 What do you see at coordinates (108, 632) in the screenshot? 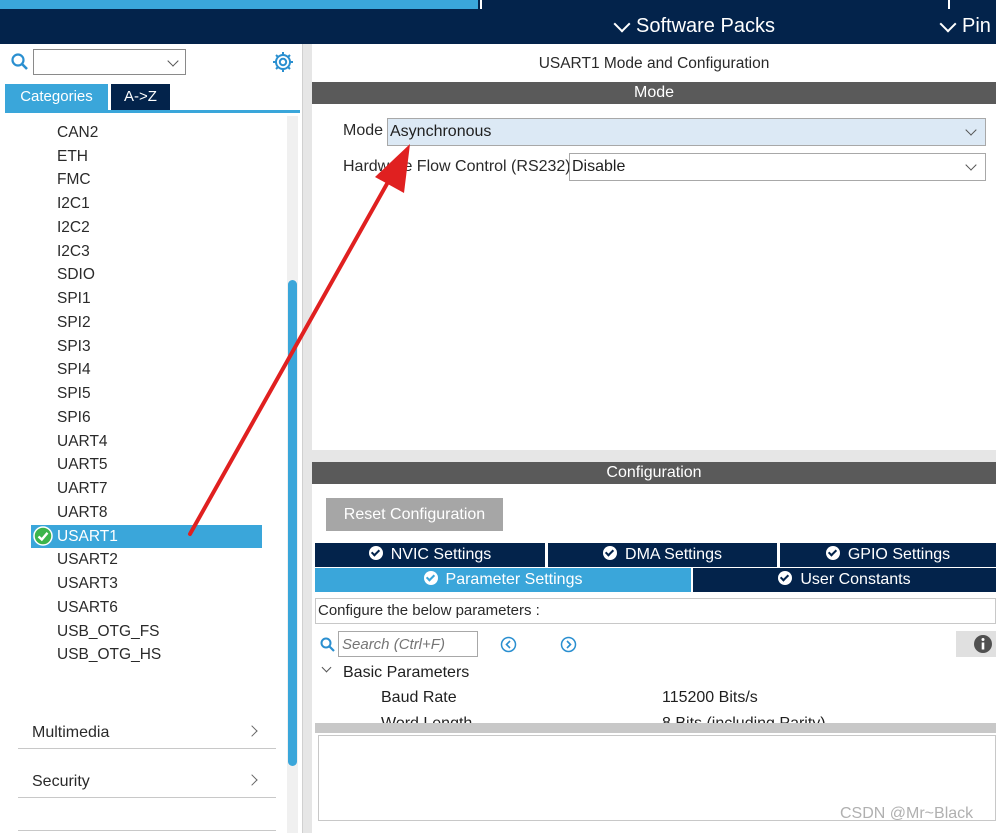
I see `list-item-usb-otg-fs: USB_OTG_FS` at bounding box center [108, 632].